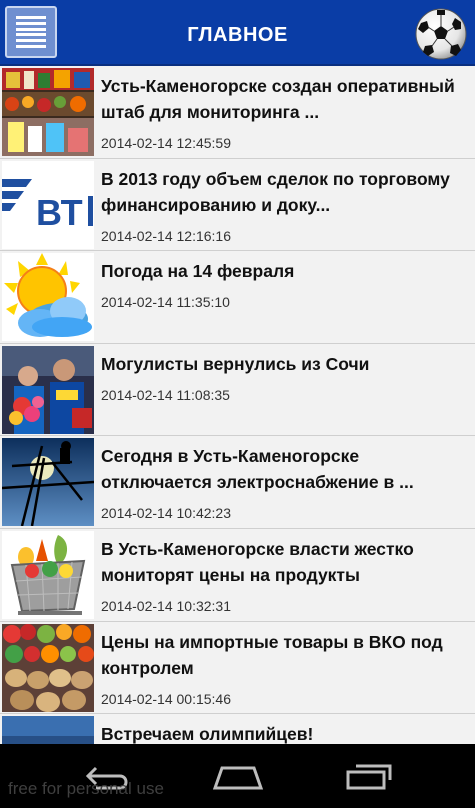  Describe the element at coordinates (235, 363) in the screenshot. I see `news-title: Могулисты вернулись из Сочи` at that location.